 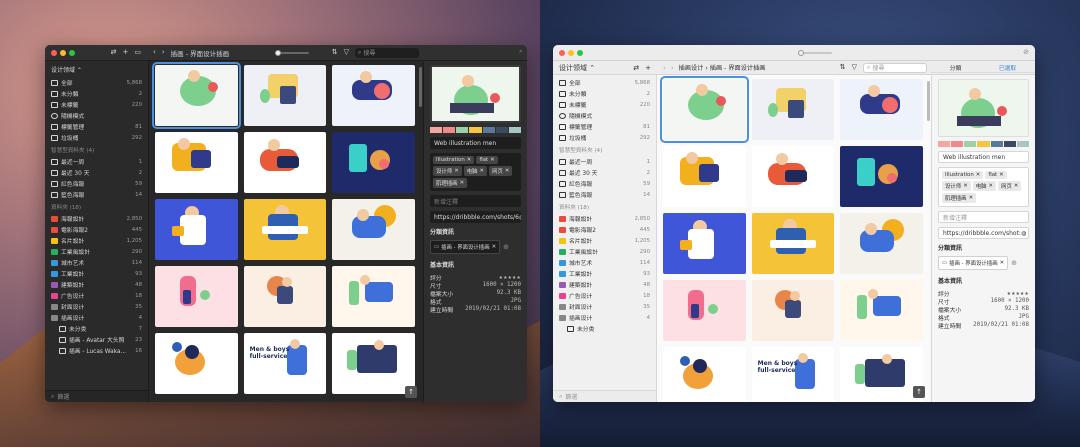 What do you see at coordinates (96, 306) in the screenshot?
I see `folder-item: 封面设计 35` at bounding box center [96, 306].